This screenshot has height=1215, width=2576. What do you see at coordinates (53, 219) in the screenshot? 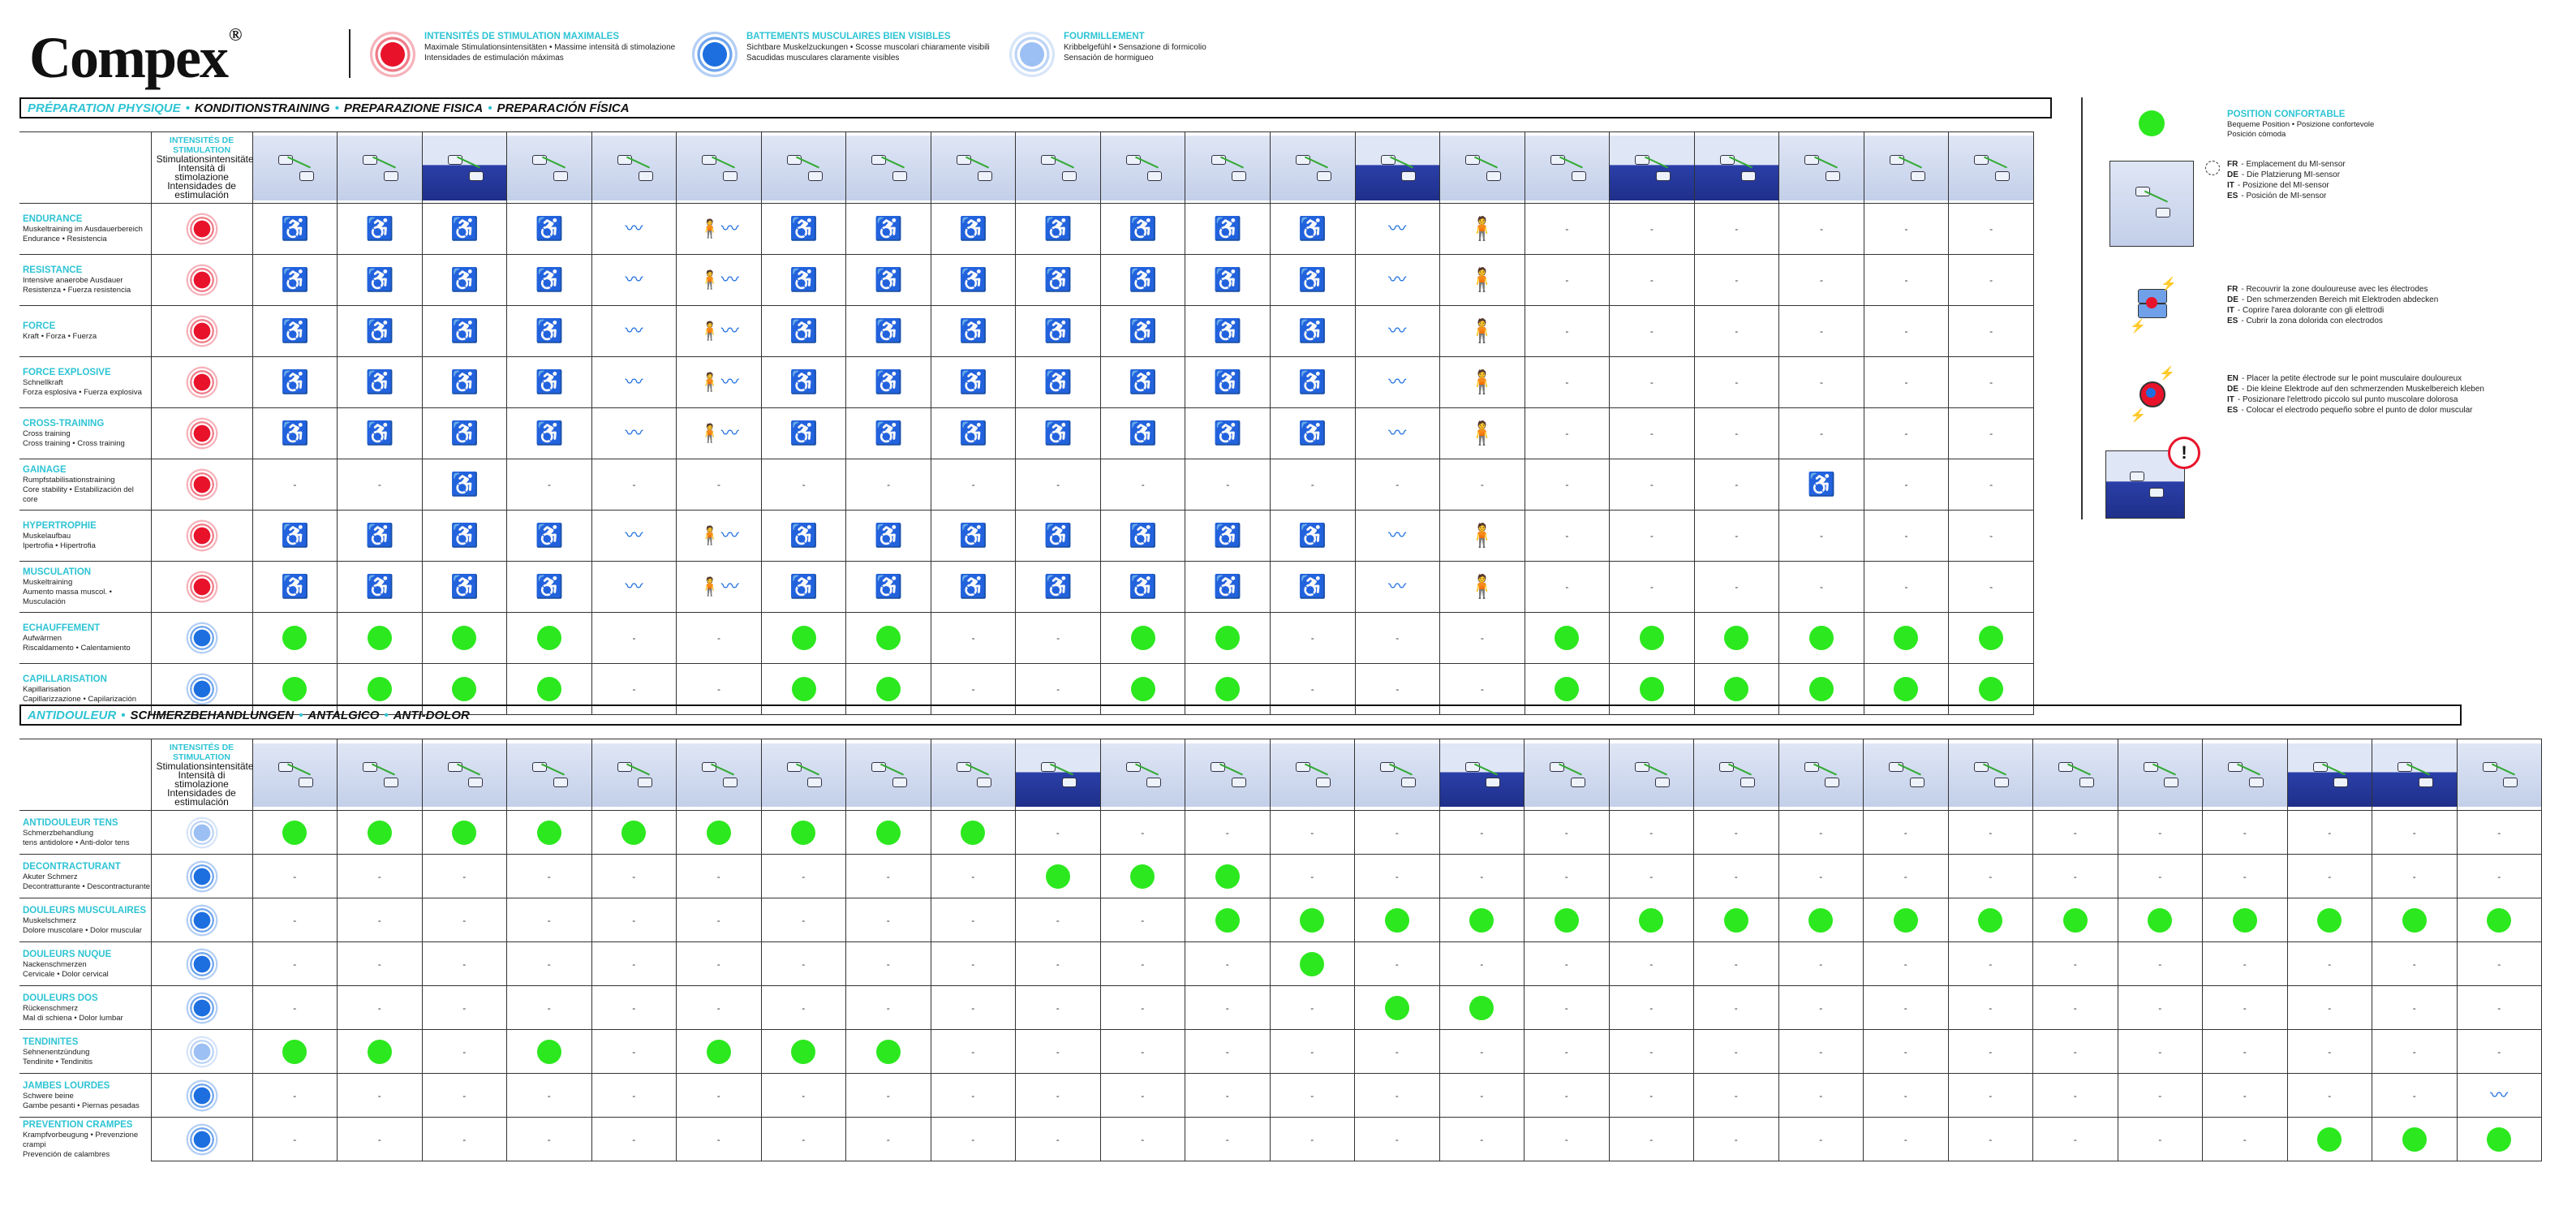
I see `program-title: ENDURANCE` at bounding box center [53, 219].